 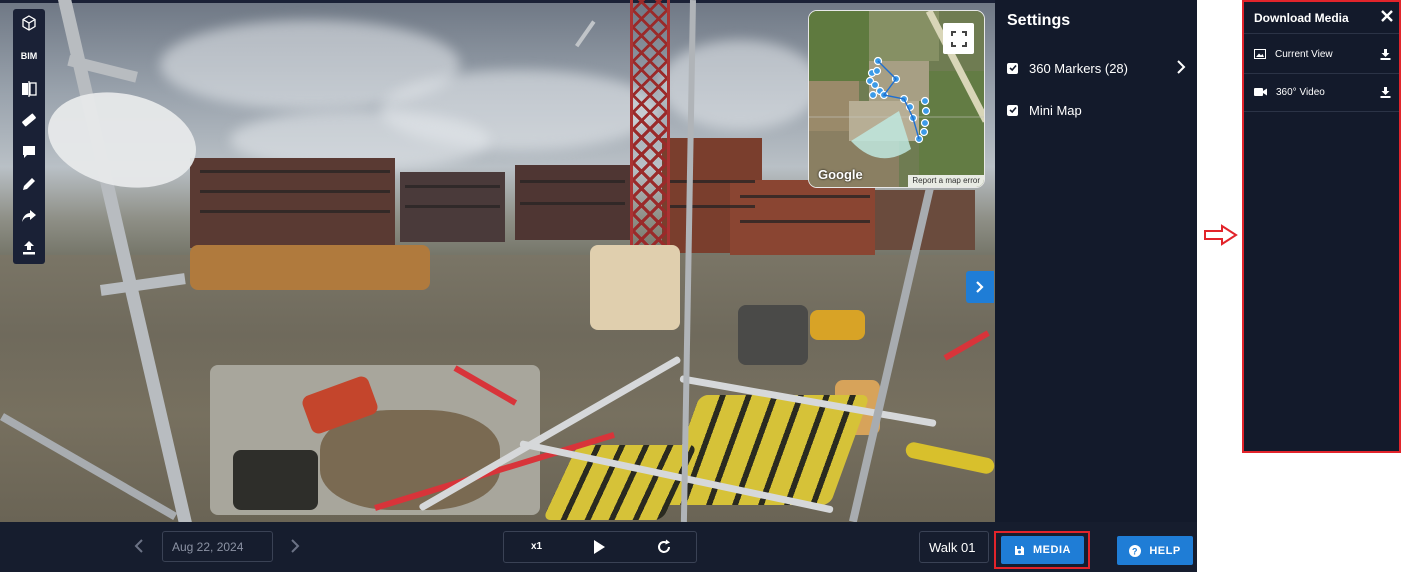 I want to click on image-icon, so click(x=1260, y=54).